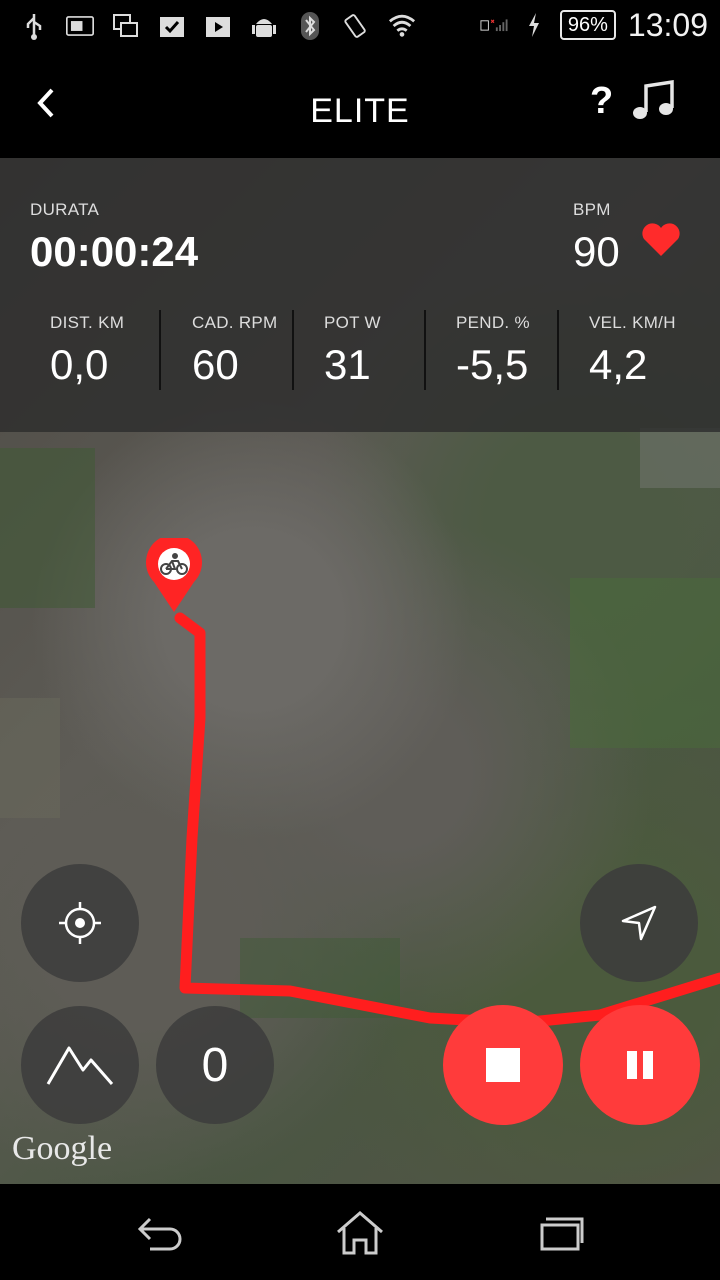 This screenshot has width=720, height=1280. Describe the element at coordinates (62, 1148) in the screenshot. I see `google-attribution: Google` at that location.